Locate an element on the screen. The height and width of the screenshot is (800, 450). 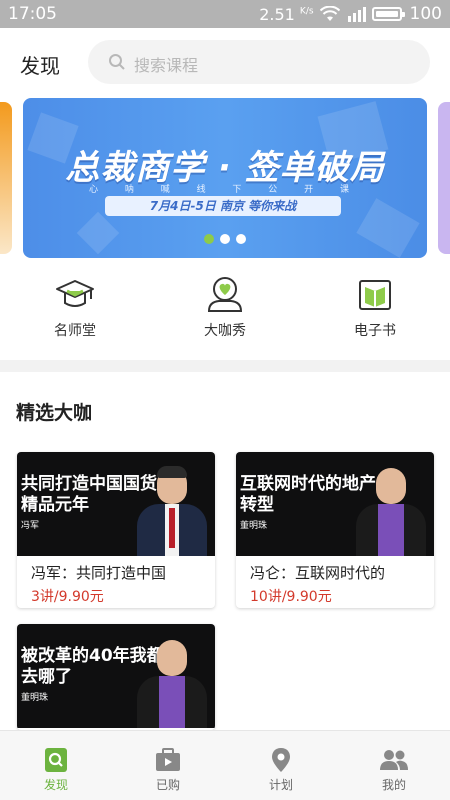
course-price: 3讲/9.90元 is located at coordinates (67, 597).